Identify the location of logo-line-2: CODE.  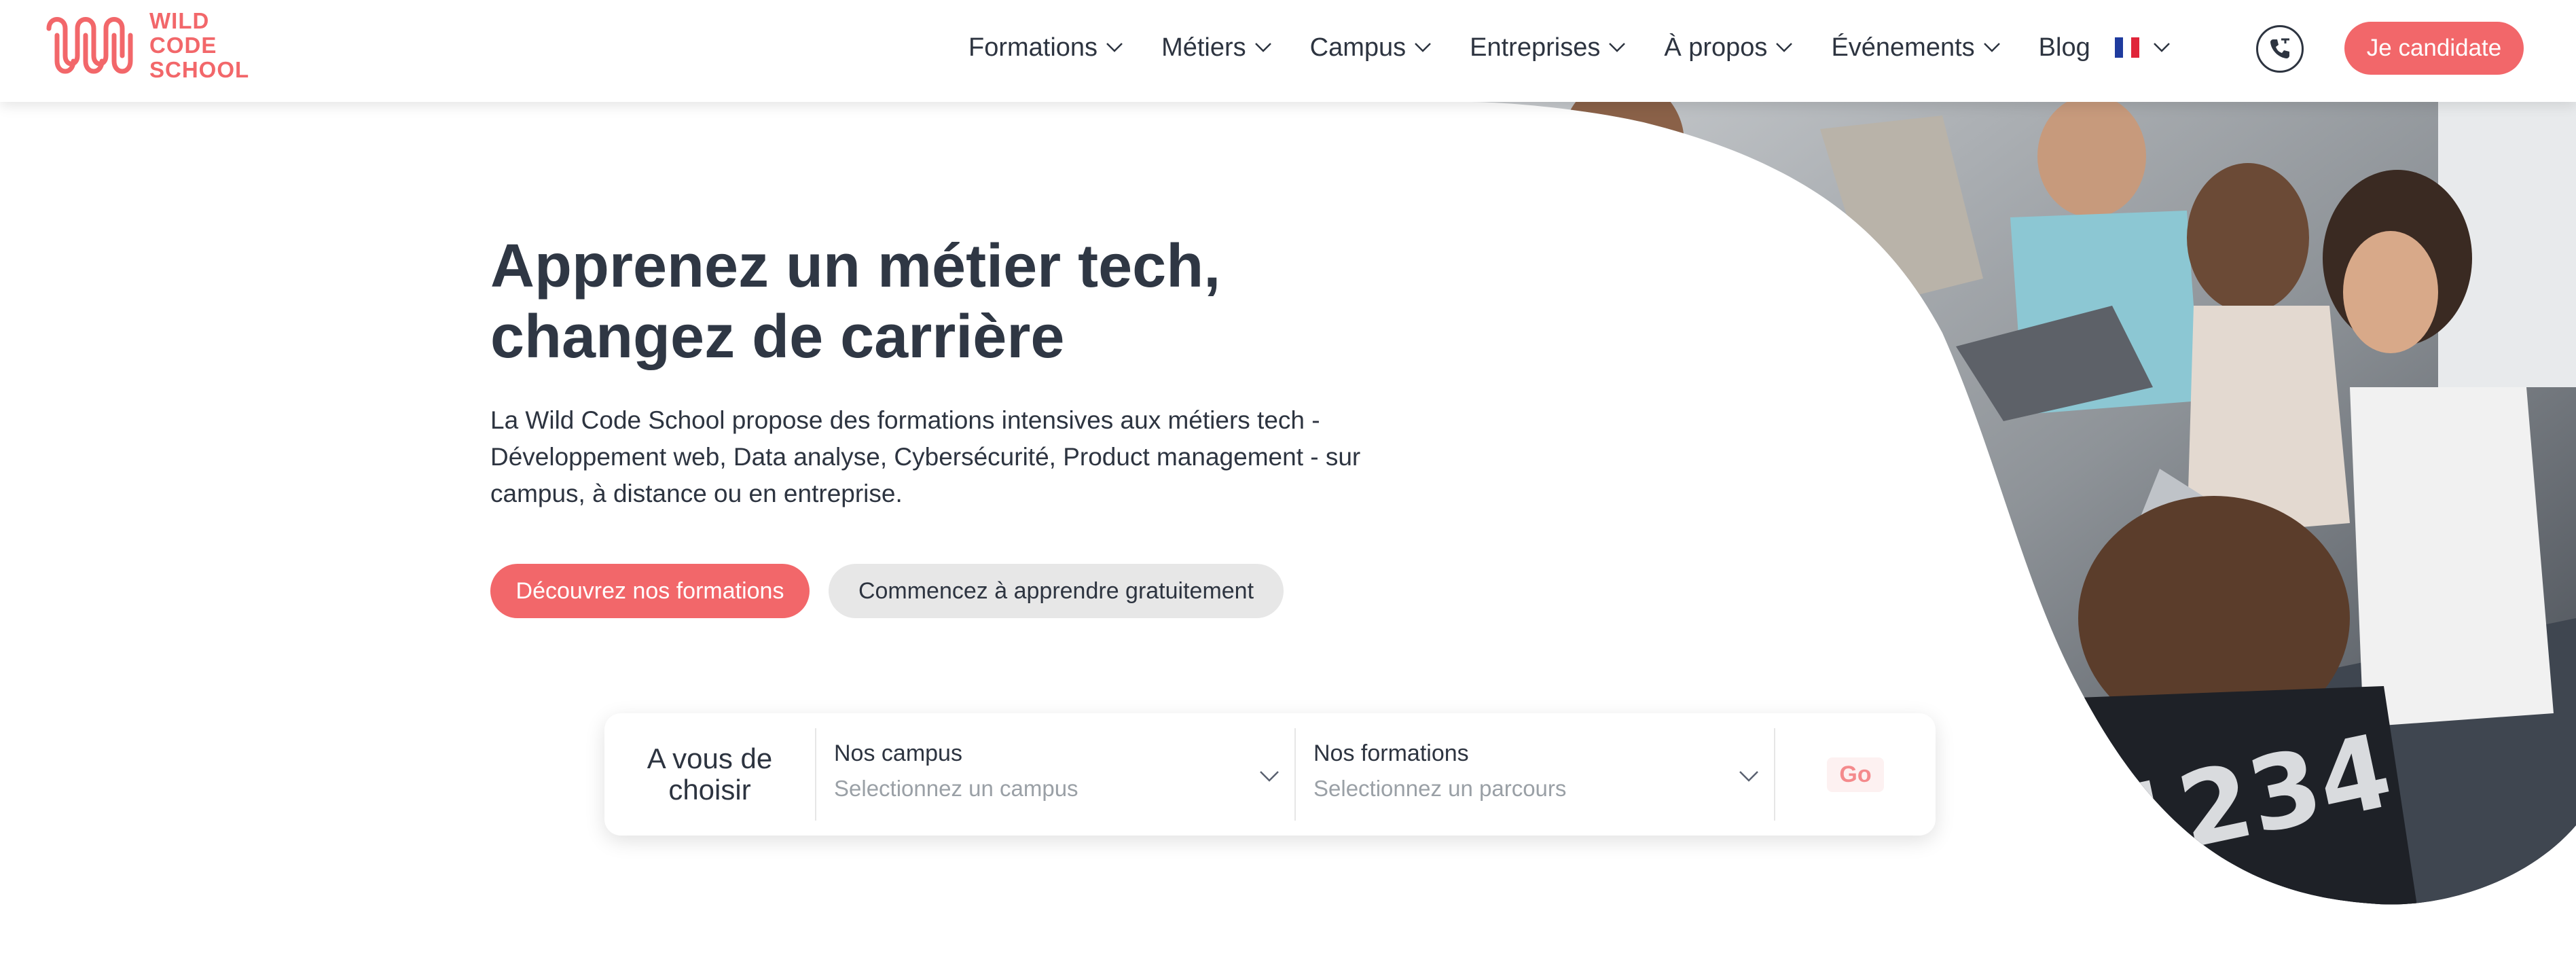
(183, 45).